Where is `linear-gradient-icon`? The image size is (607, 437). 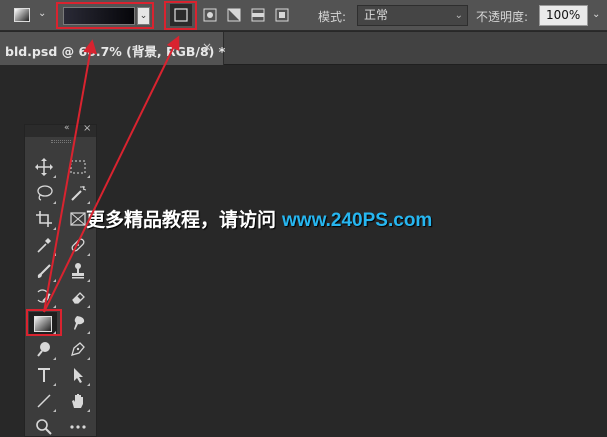
linear-gradient-icon is located at coordinates (181, 15).